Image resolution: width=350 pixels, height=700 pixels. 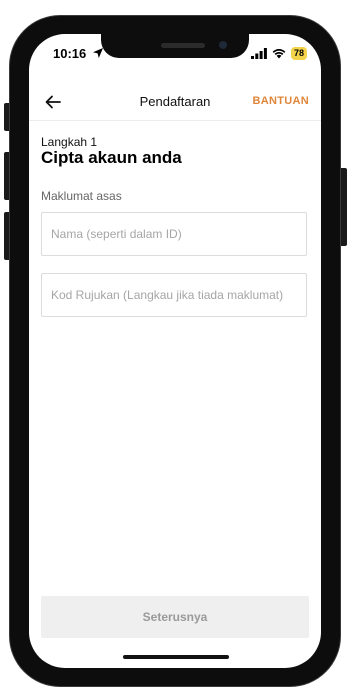 What do you see at coordinates (343, 207) in the screenshot?
I see `power-button` at bounding box center [343, 207].